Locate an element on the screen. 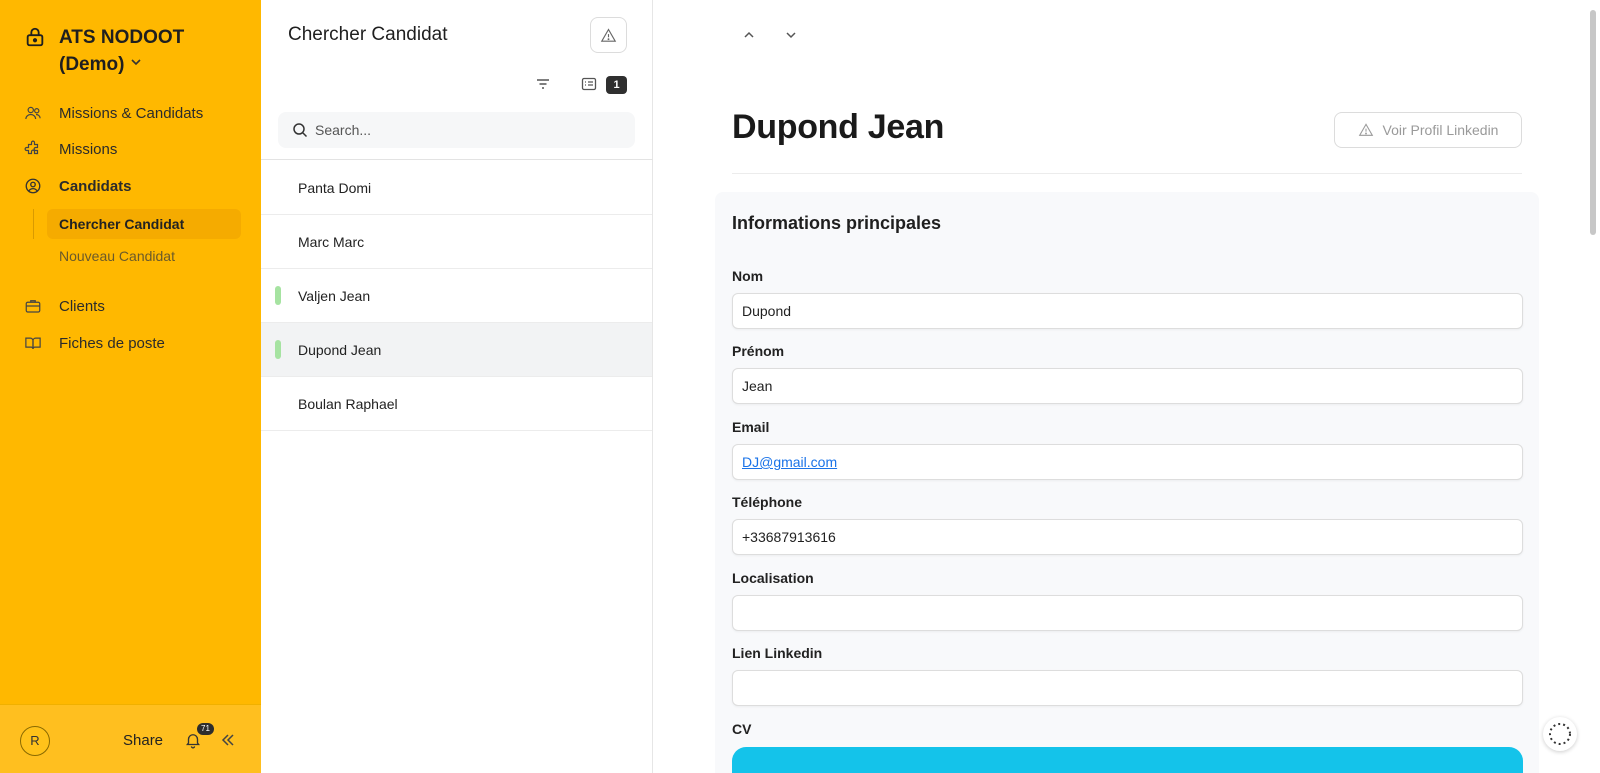 The height and width of the screenshot is (773, 1600). prenom-label: Prénom is located at coordinates (758, 351).